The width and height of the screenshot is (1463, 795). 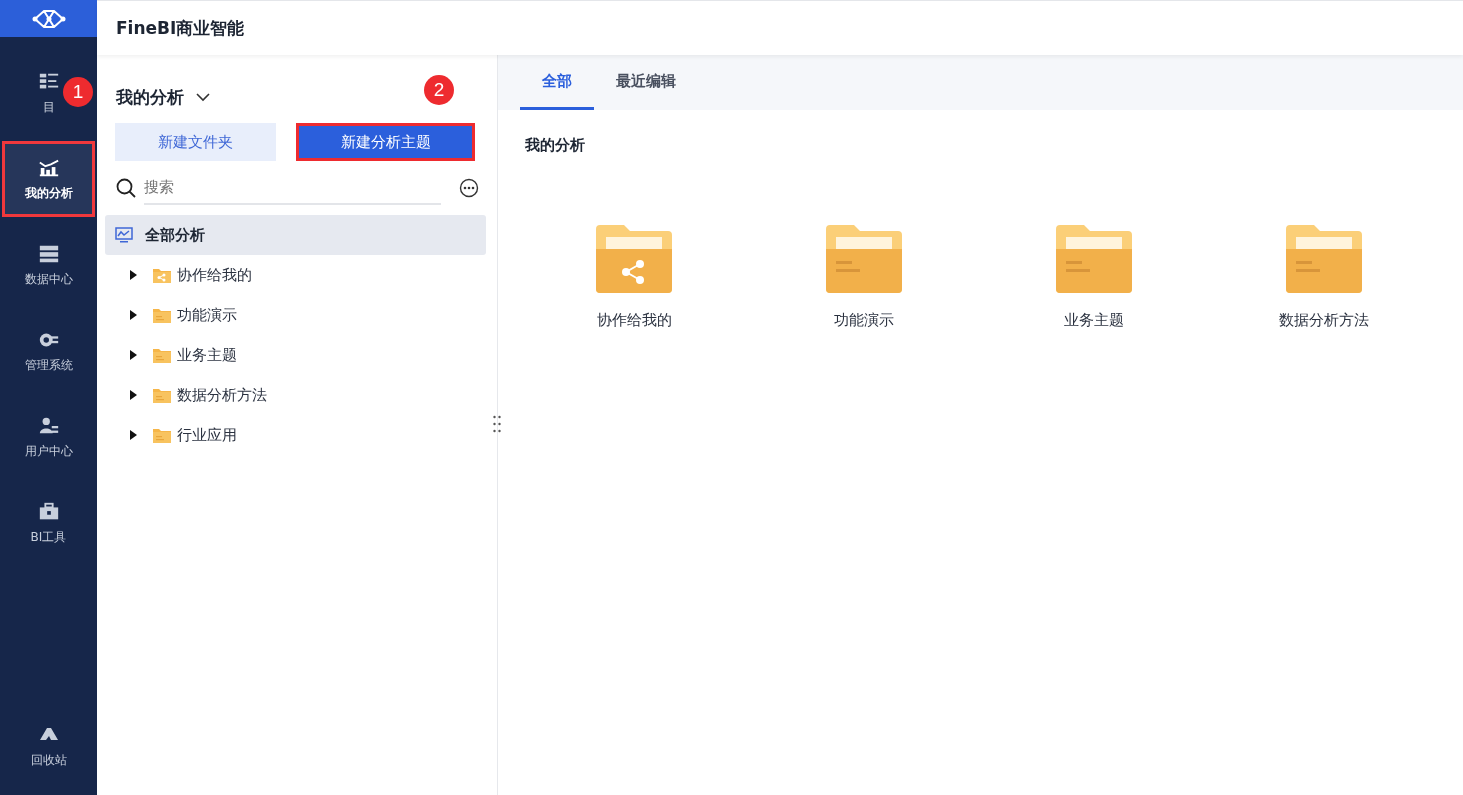 What do you see at coordinates (295, 435) in the screenshot?
I see `tree-item: 行业应用` at bounding box center [295, 435].